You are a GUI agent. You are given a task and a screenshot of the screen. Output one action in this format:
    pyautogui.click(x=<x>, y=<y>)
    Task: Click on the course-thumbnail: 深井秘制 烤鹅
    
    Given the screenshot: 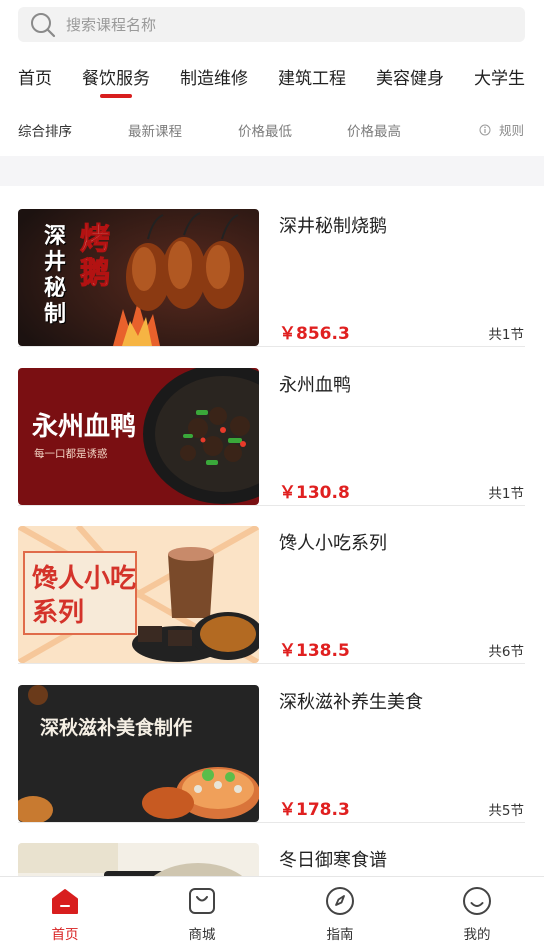 What is the action you would take?
    pyautogui.click(x=138, y=277)
    